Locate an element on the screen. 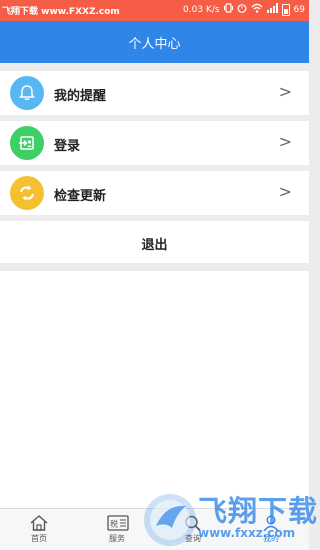 This screenshot has width=320, height=550. watermark-logo-text: 飞翔下载 is located at coordinates (258, 511).